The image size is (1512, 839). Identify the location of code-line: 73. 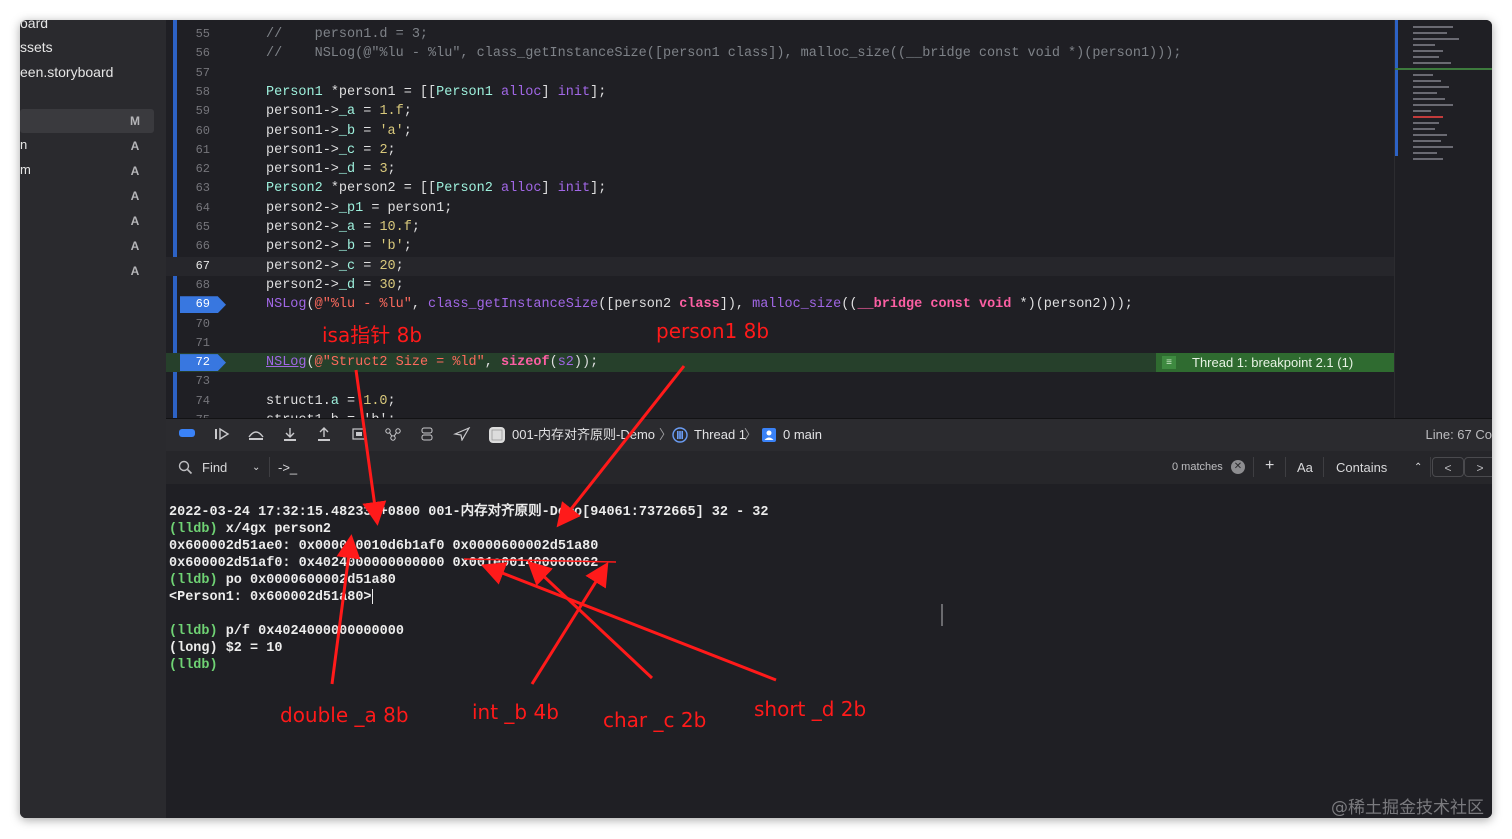
(780, 381).